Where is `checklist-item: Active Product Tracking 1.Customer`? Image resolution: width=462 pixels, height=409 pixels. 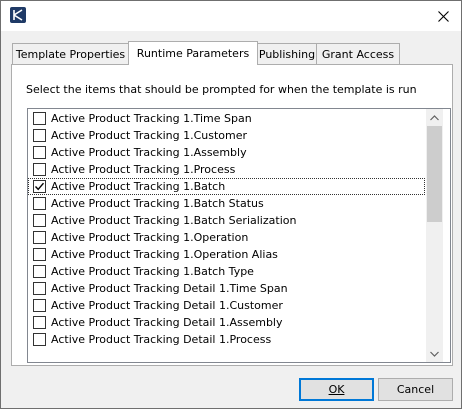 checklist-item: Active Product Tracking 1.Customer is located at coordinates (226, 135).